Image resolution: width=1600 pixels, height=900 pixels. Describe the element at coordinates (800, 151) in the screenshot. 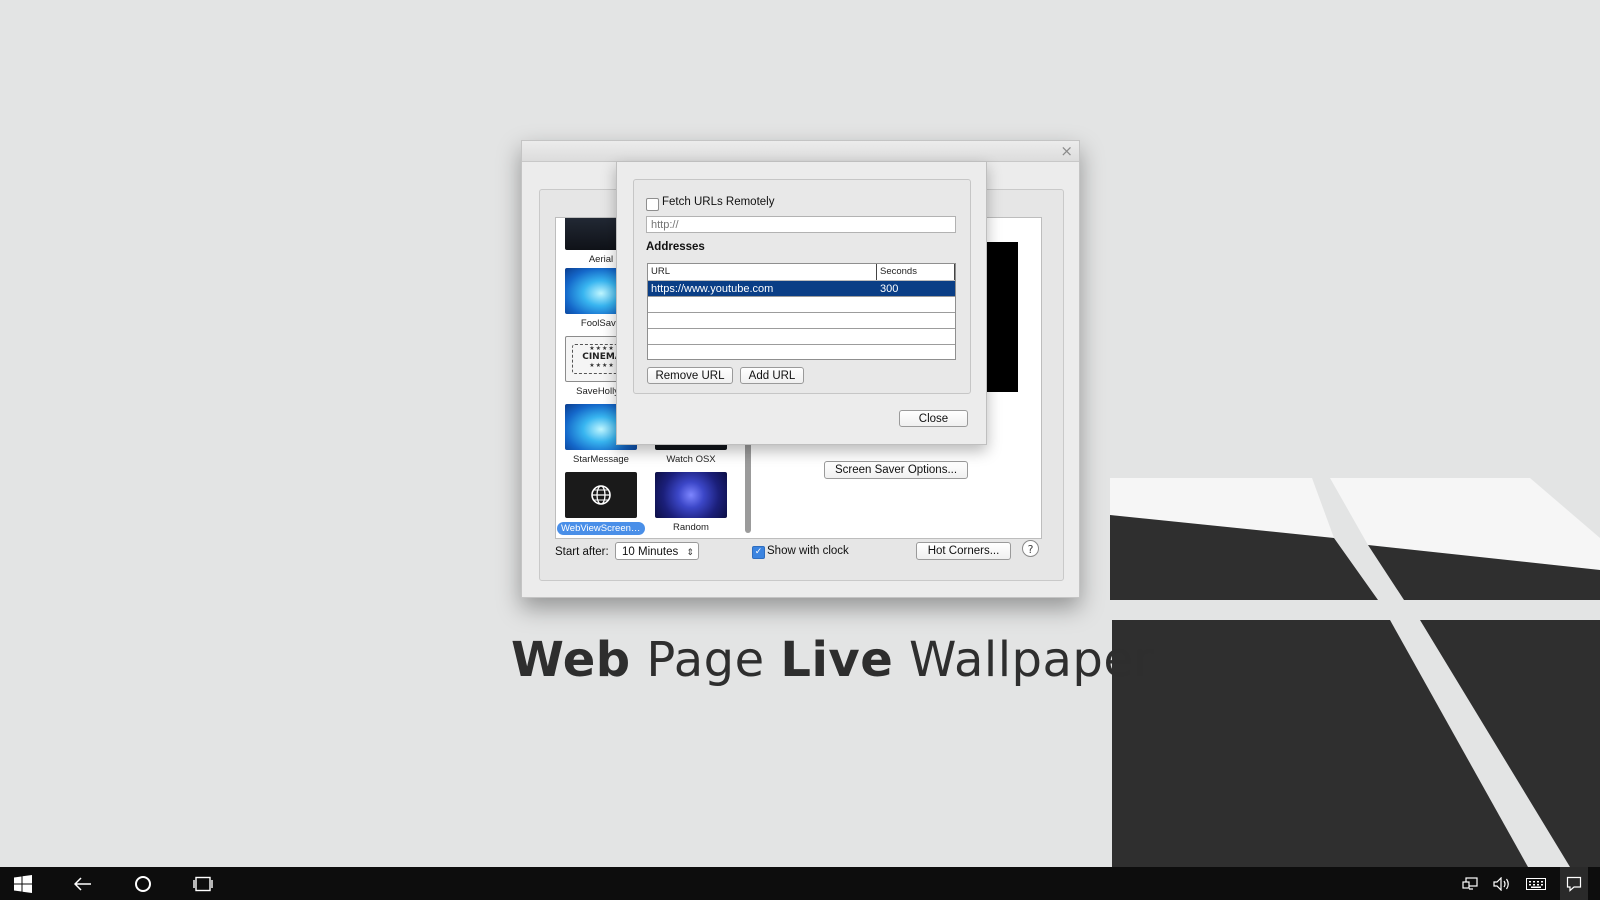

I see `window-titlebar: ×` at that location.